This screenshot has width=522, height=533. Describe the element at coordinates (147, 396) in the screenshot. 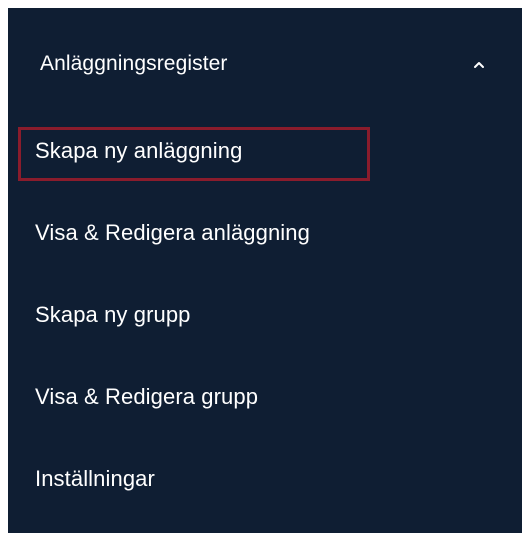

I see `sidebar-item-label: Visa & Redigera grupp` at that location.